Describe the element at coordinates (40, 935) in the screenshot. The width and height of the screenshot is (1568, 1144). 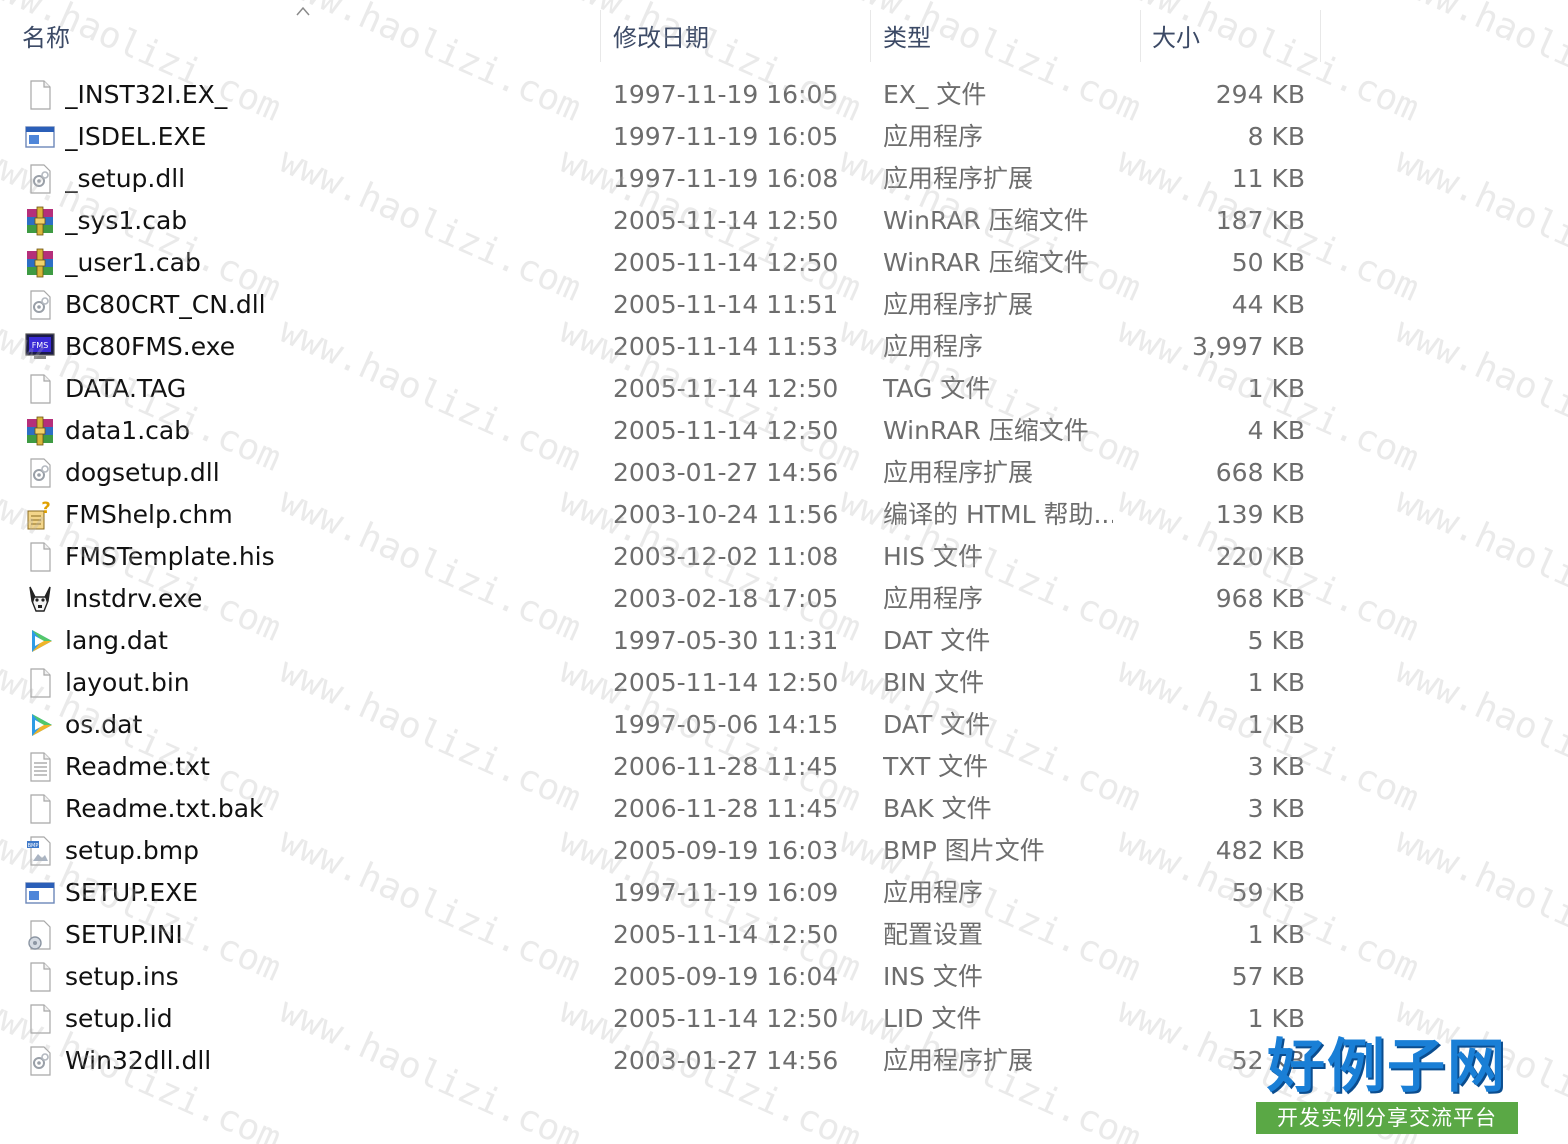
I see `ini-gear-icon` at that location.